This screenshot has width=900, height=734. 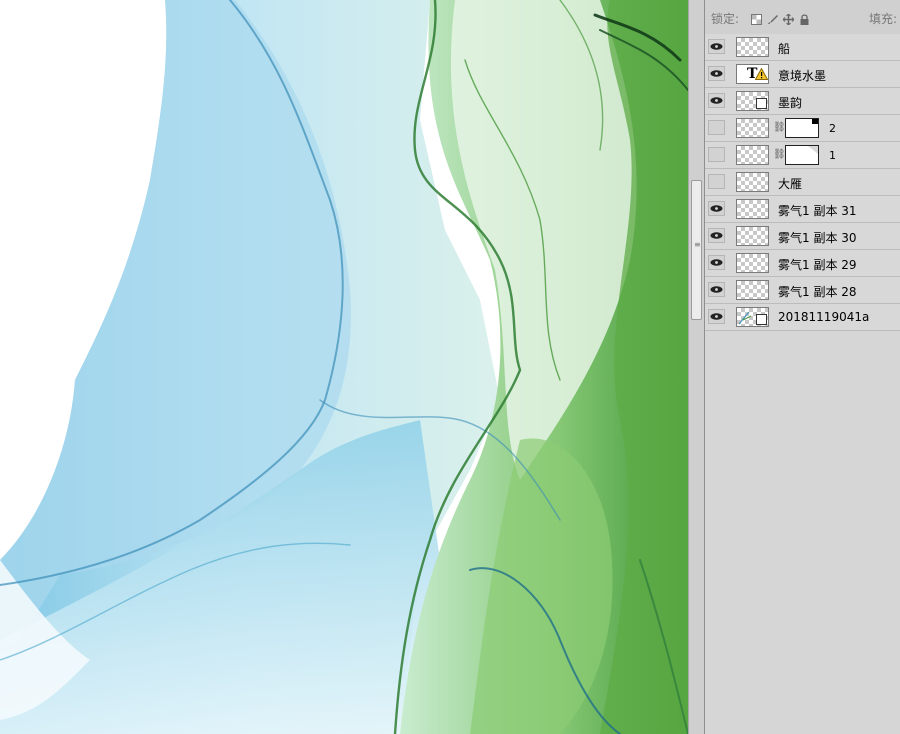 What do you see at coordinates (696, 367) in the screenshot?
I see `canvas-vertical-scrollbar: ≡` at bounding box center [696, 367].